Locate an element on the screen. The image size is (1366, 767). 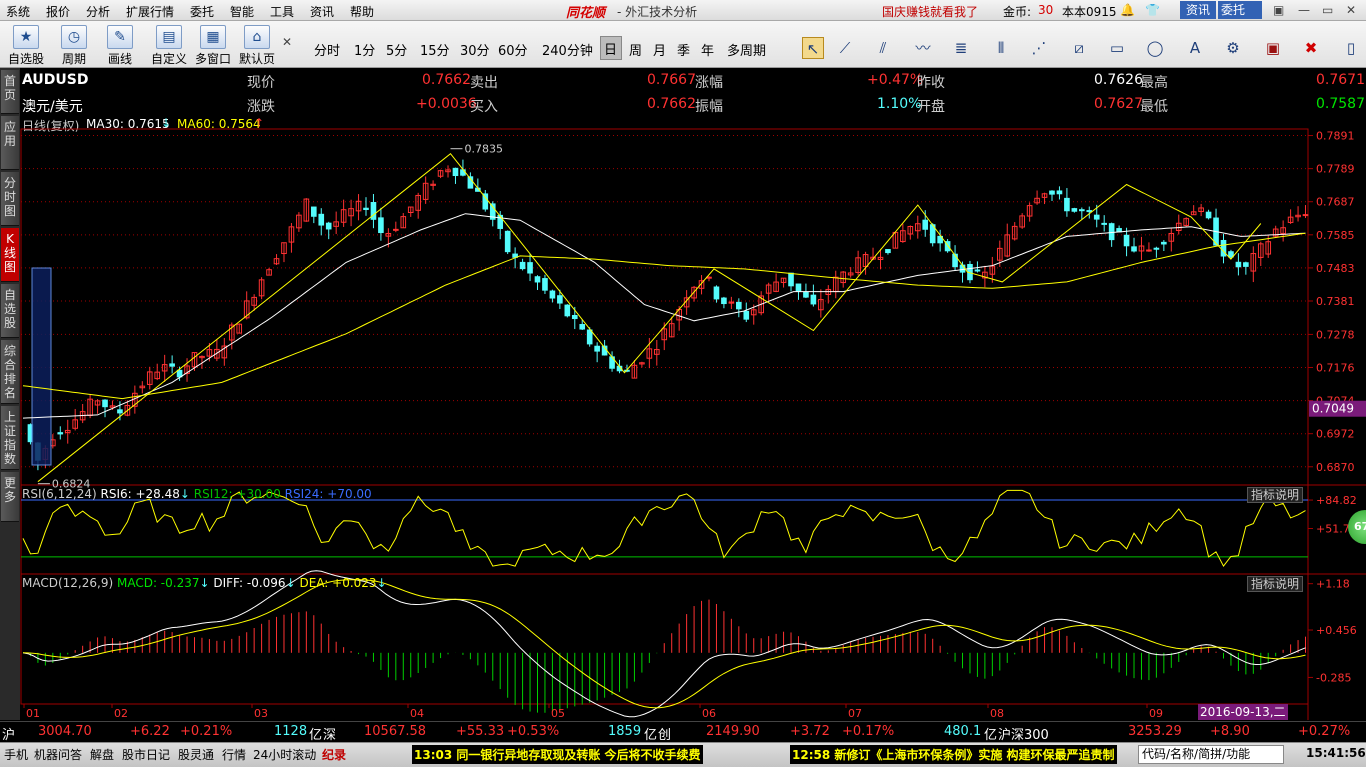
period-week: 周 is located at coordinates (635, 49).